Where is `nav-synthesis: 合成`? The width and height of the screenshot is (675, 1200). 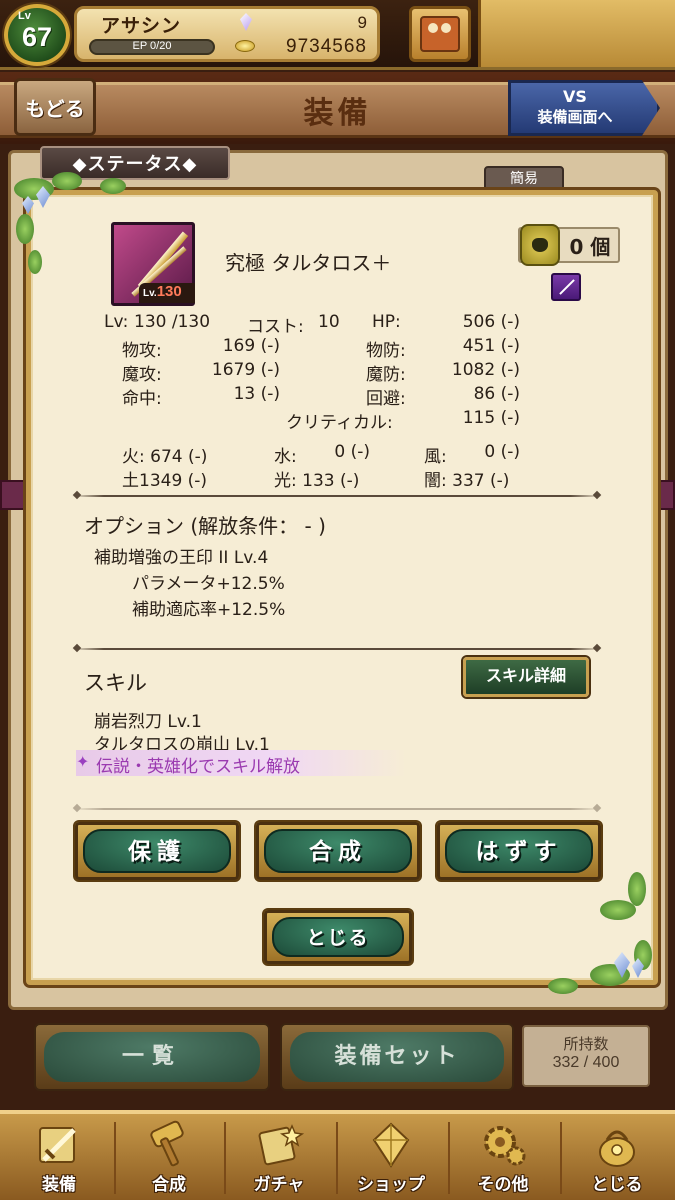
nav-synthesis: 合成 is located at coordinates (169, 1156).